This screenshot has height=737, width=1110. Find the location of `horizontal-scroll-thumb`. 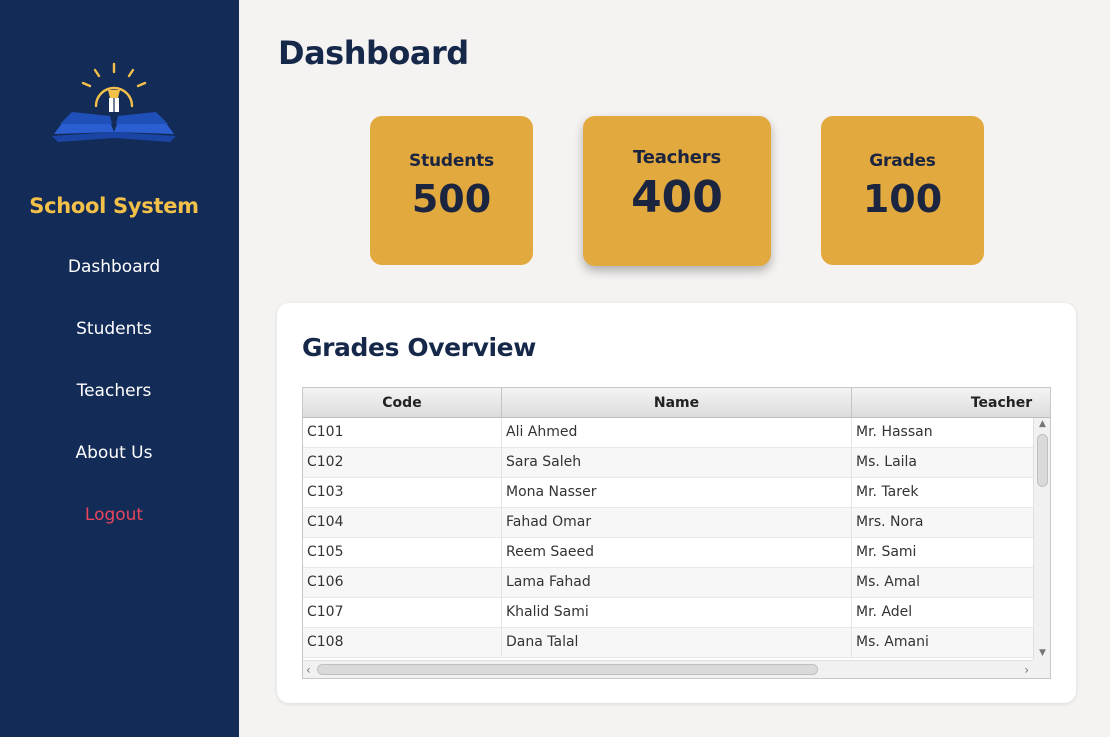

horizontal-scroll-thumb is located at coordinates (567, 669).